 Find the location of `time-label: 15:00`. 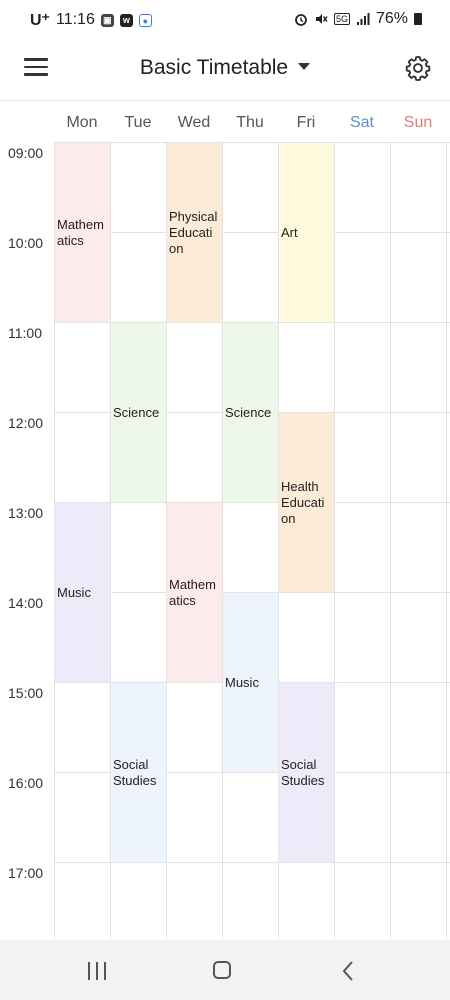

time-label: 15:00 is located at coordinates (26, 693).